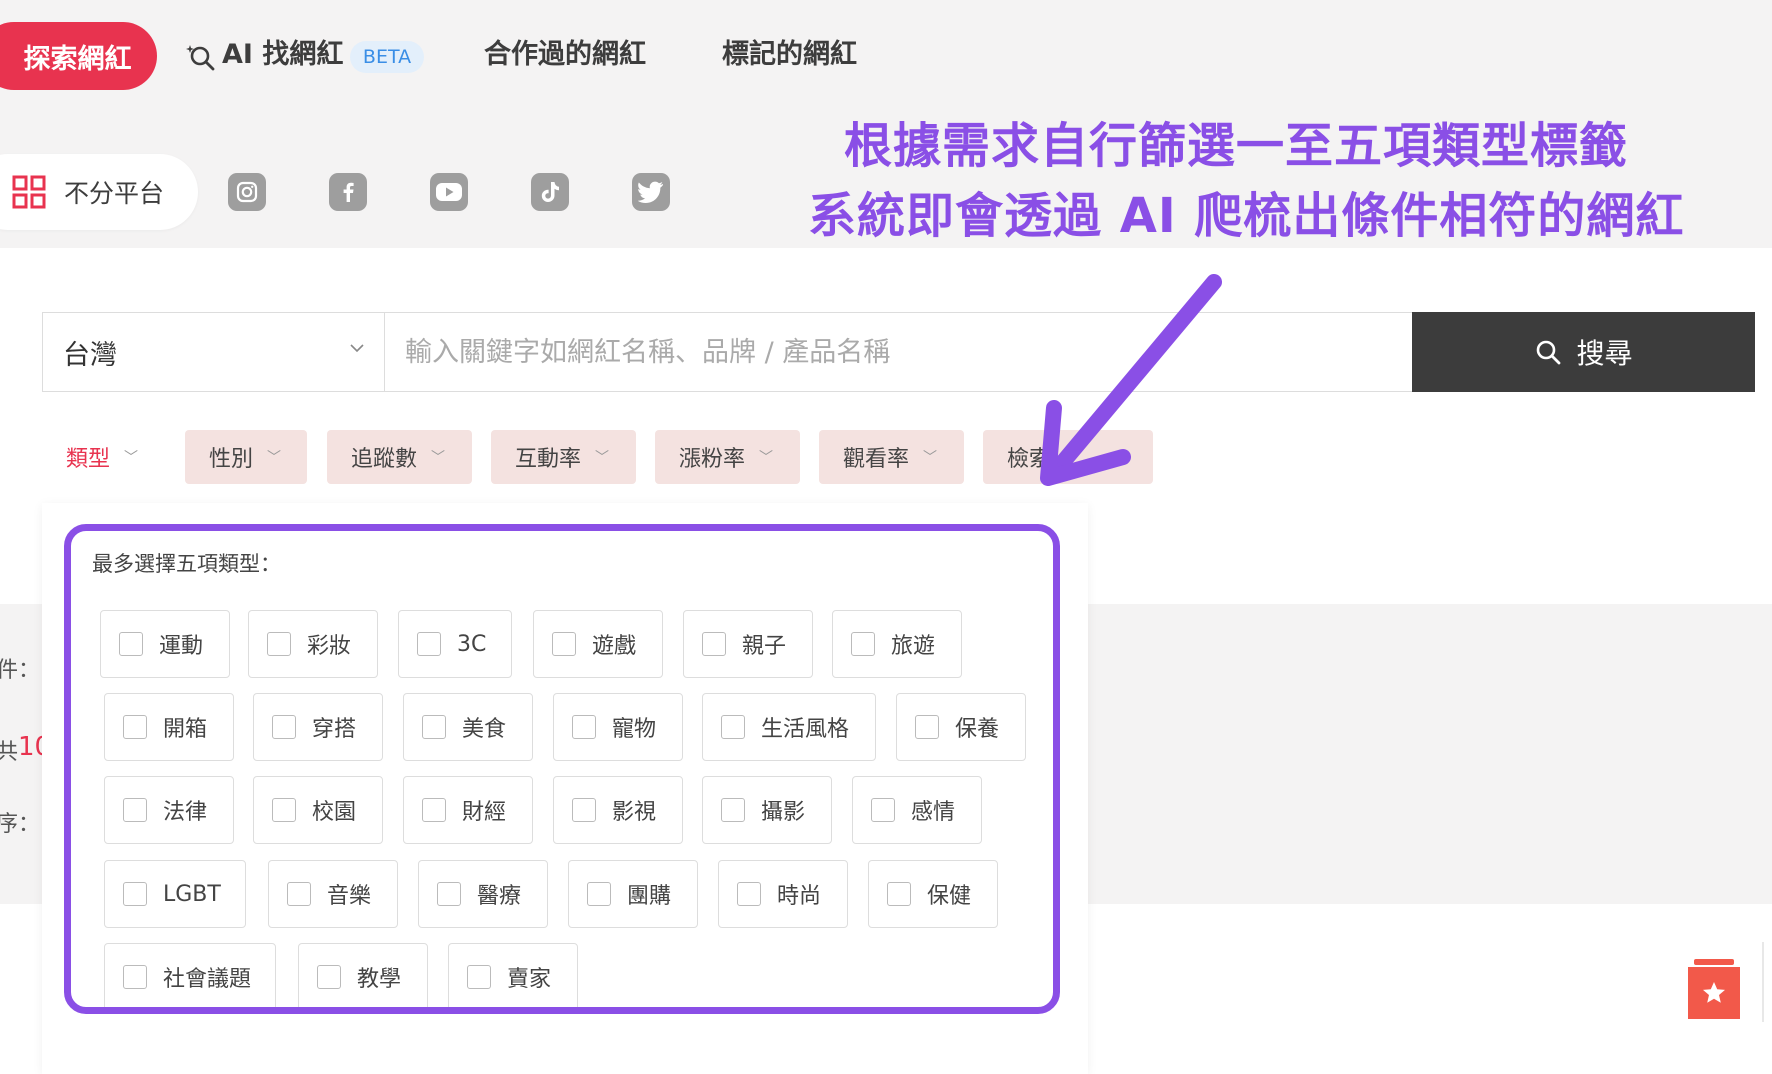 The image size is (1772, 1074). What do you see at coordinates (114, 193) in the screenshot?
I see `platform-all-label: 不分平台` at bounding box center [114, 193].